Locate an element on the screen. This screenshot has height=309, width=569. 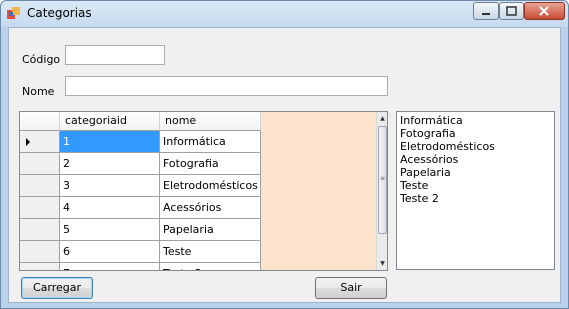
maximize-icon is located at coordinates (511, 11).